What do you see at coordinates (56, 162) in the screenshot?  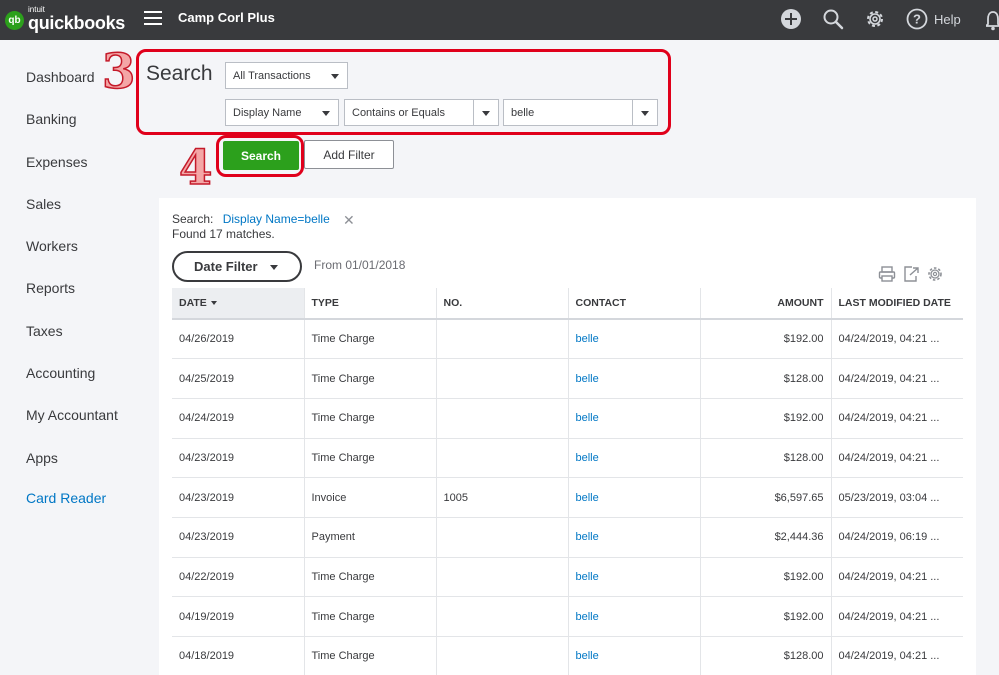 I see `sidebar-item-expenses: Expenses` at bounding box center [56, 162].